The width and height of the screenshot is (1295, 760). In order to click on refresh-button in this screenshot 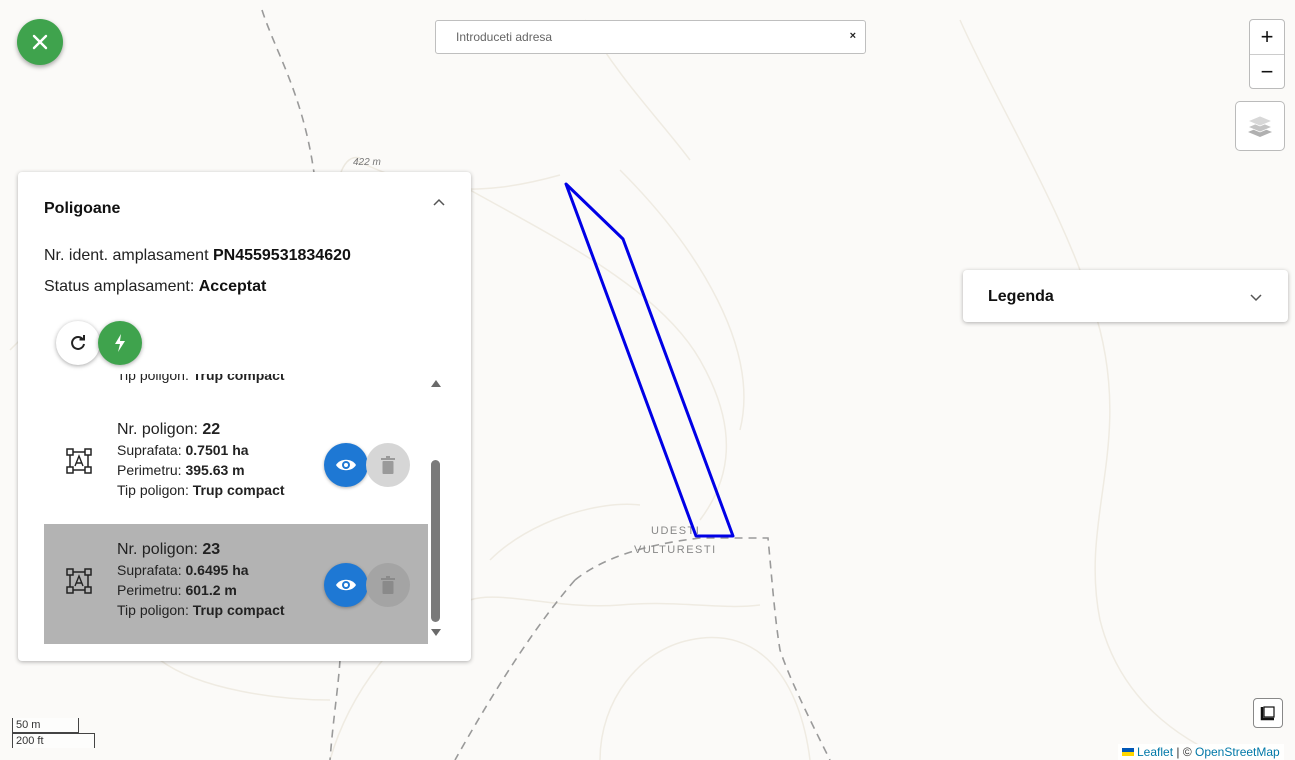, I will do `click(78, 343)`.